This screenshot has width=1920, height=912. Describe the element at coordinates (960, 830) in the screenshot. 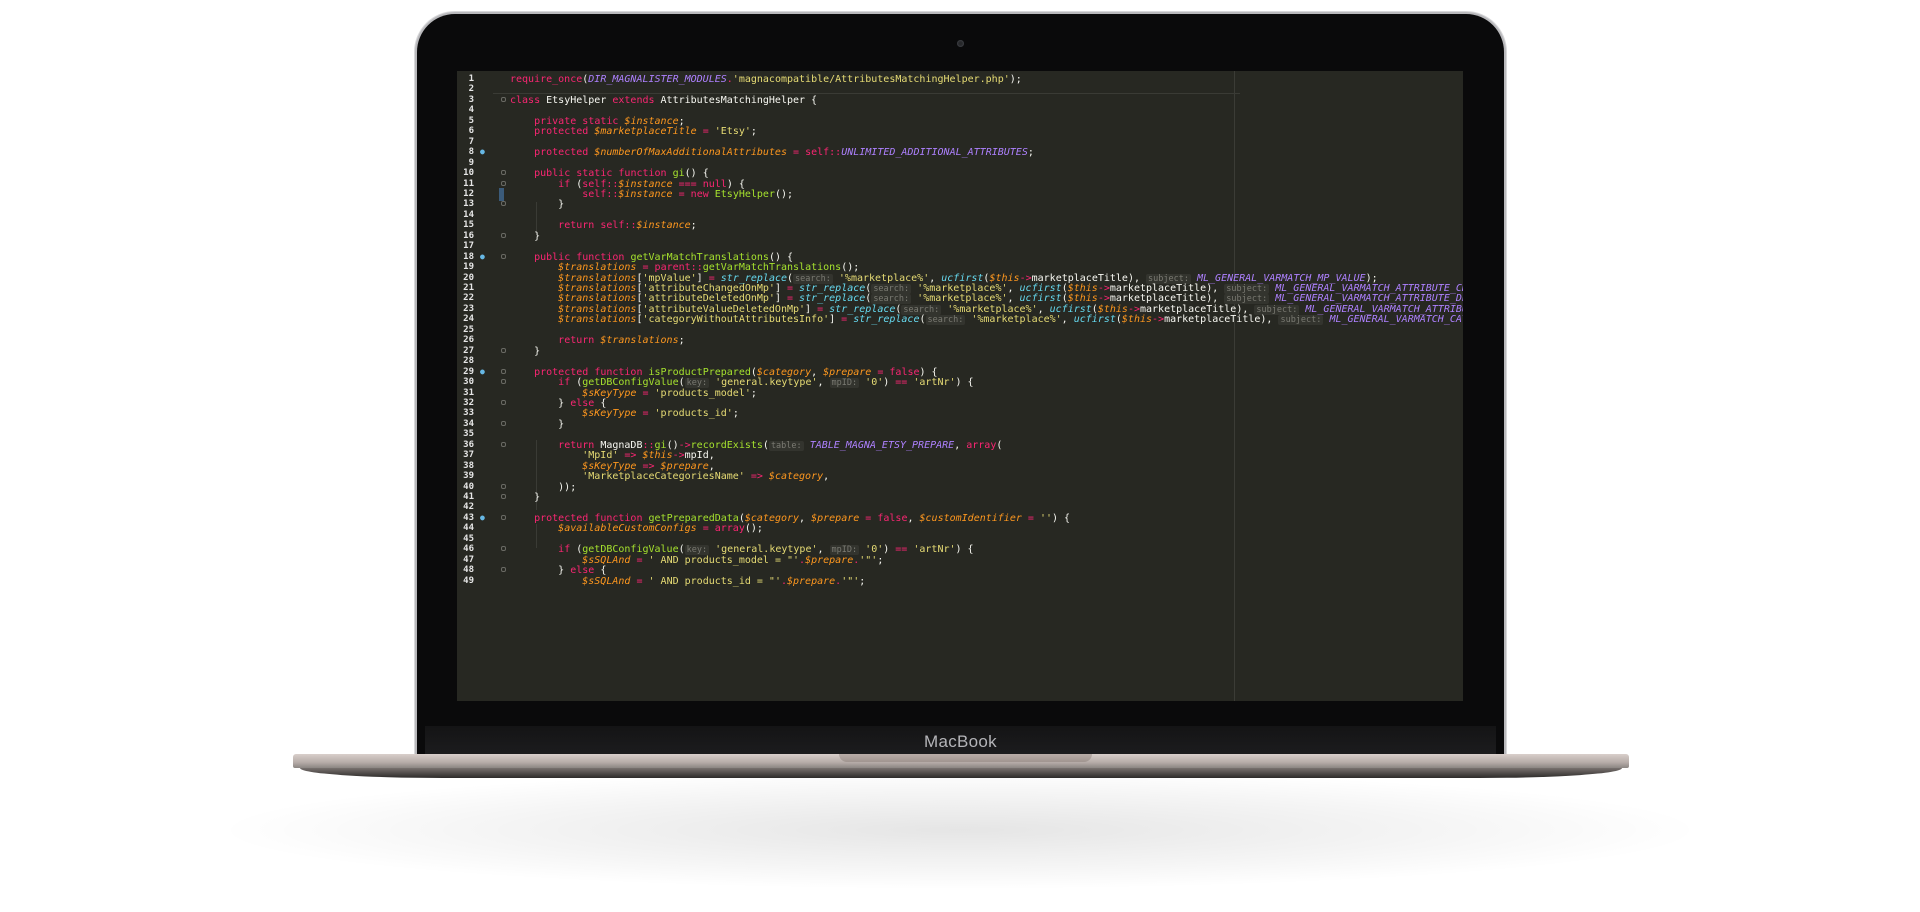

I see `laptop-shadow` at that location.